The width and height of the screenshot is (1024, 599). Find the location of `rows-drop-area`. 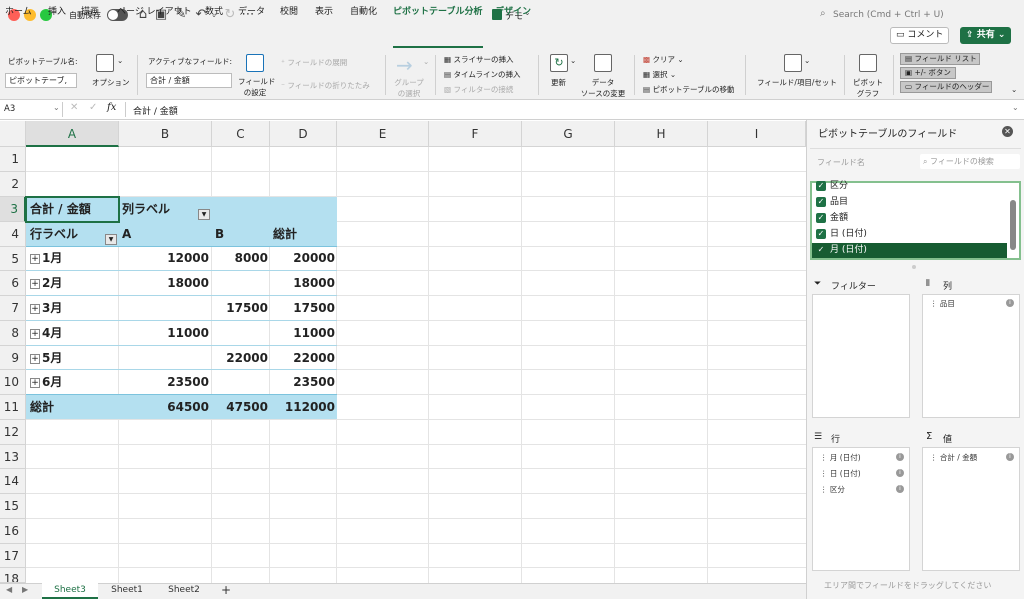

rows-drop-area is located at coordinates (861, 509).